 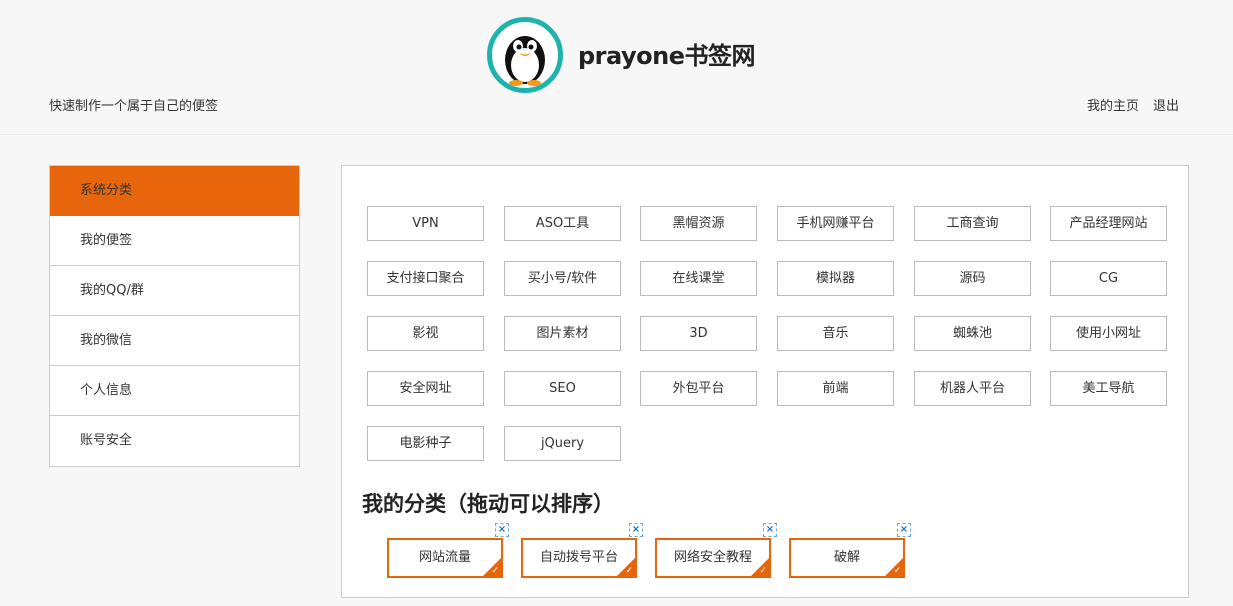 What do you see at coordinates (835, 278) in the screenshot?
I see `category-button: 模拟器` at bounding box center [835, 278].